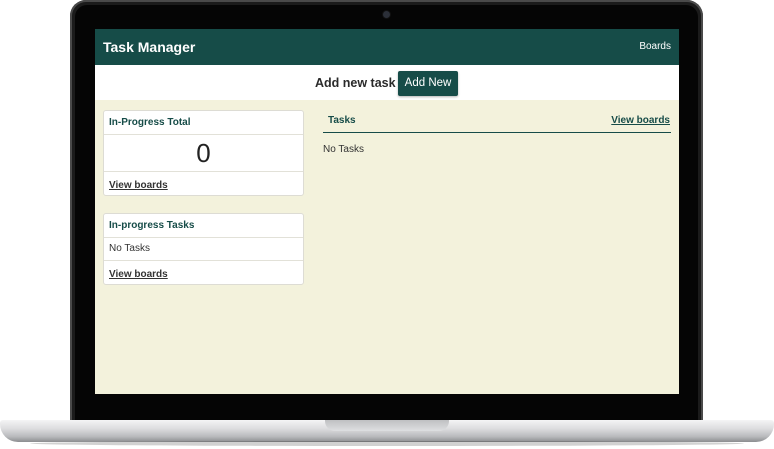 This screenshot has width=774, height=449. I want to click on app-title: Task Manager, so click(149, 47).